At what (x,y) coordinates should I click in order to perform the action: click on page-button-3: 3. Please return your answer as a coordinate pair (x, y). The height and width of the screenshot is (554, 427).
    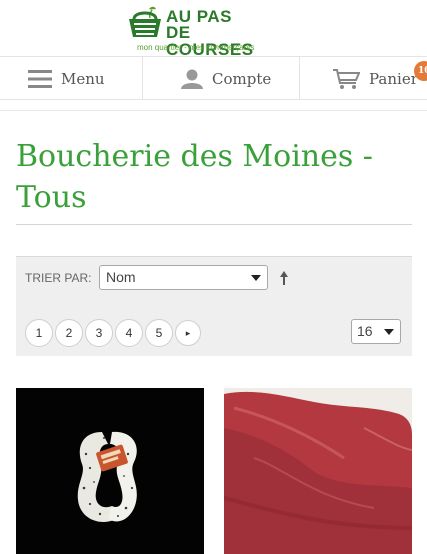
    Looking at the image, I should click on (99, 333).